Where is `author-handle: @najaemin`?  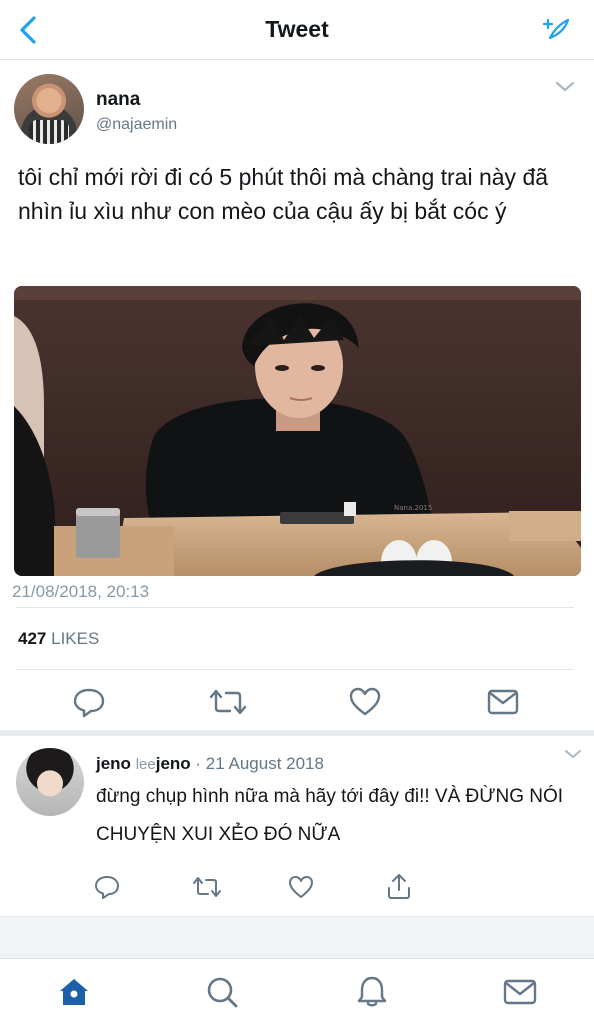
author-handle: @najaemin is located at coordinates (136, 125).